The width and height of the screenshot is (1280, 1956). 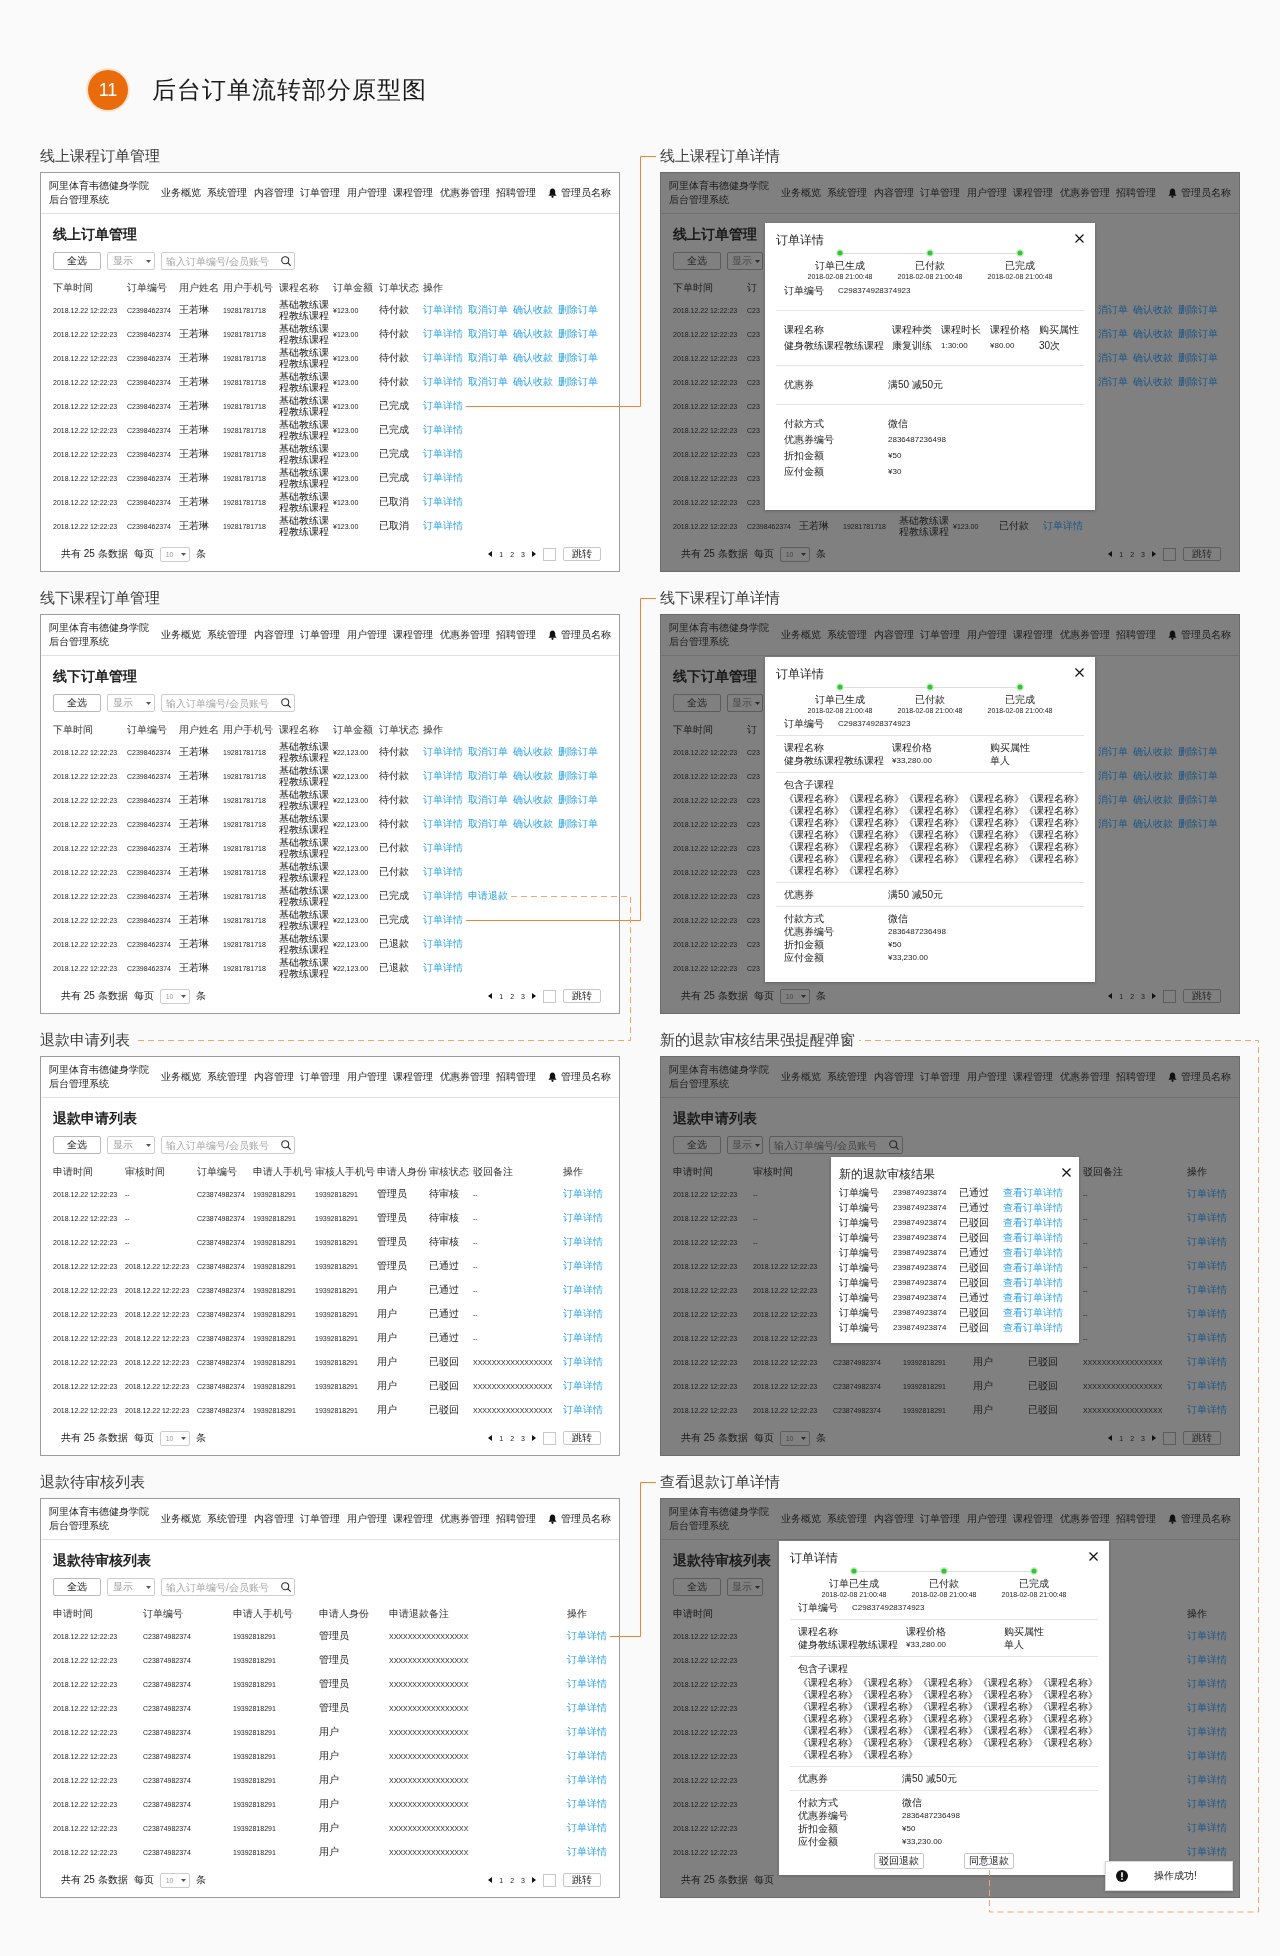 I want to click on previous-page-icon, so click(x=490, y=996).